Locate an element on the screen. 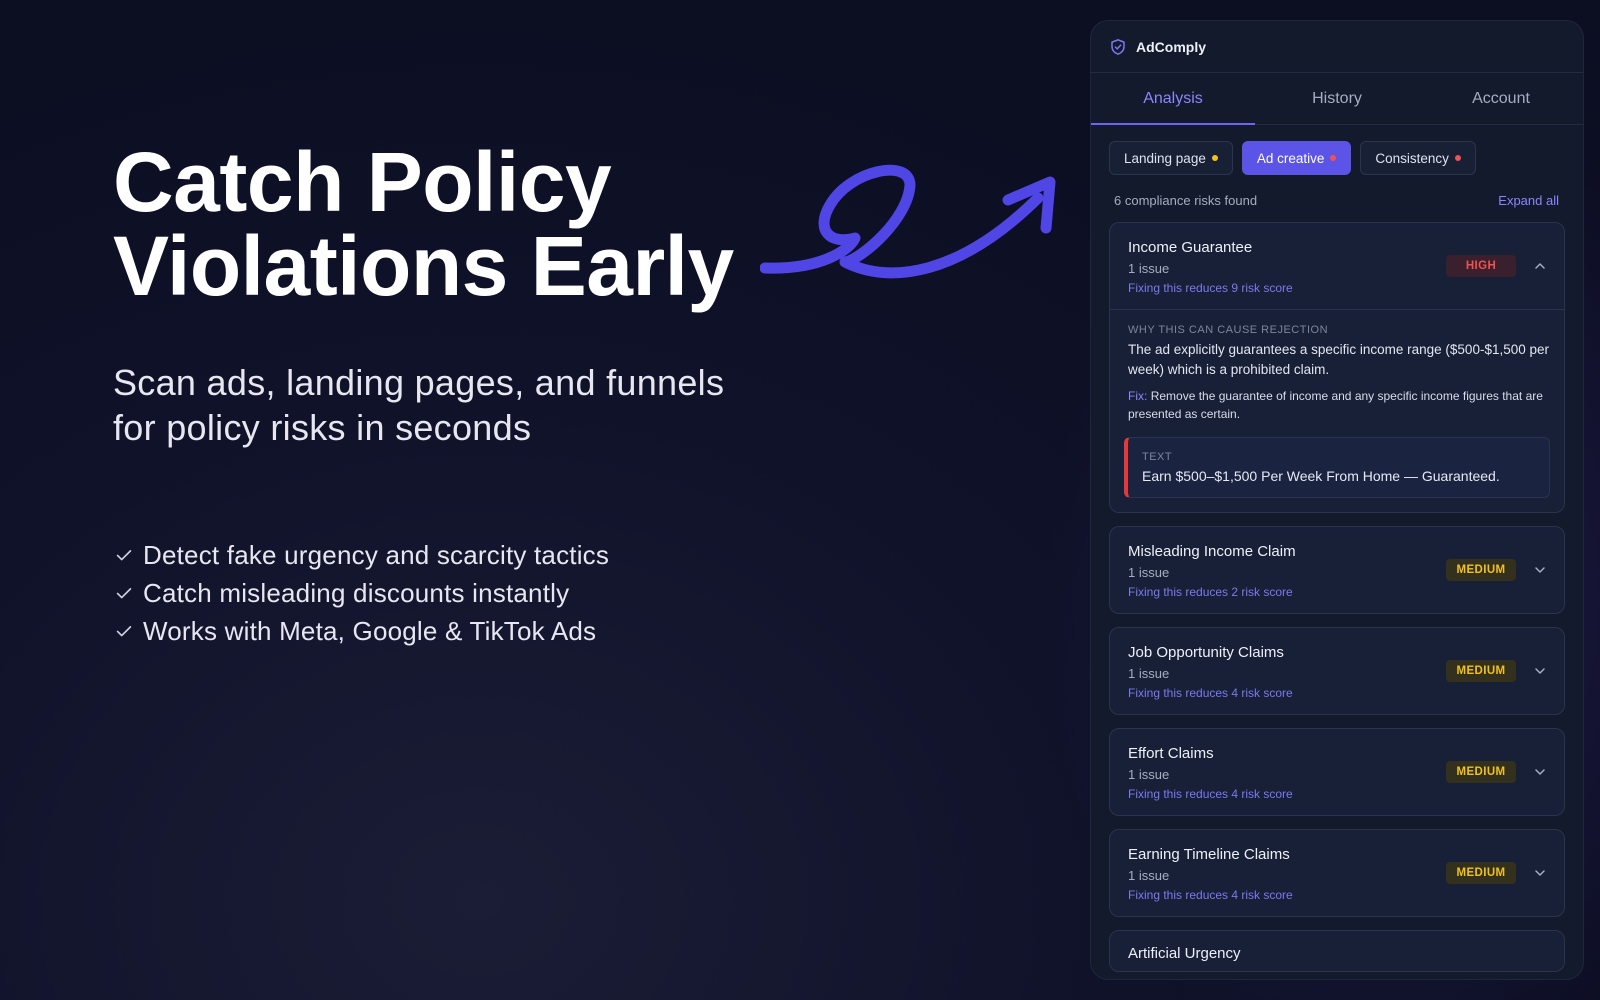 Image resolution: width=1600 pixels, height=1000 pixels. feature-item: Works with Meta, Google & TikTok Ads is located at coordinates (361, 631).